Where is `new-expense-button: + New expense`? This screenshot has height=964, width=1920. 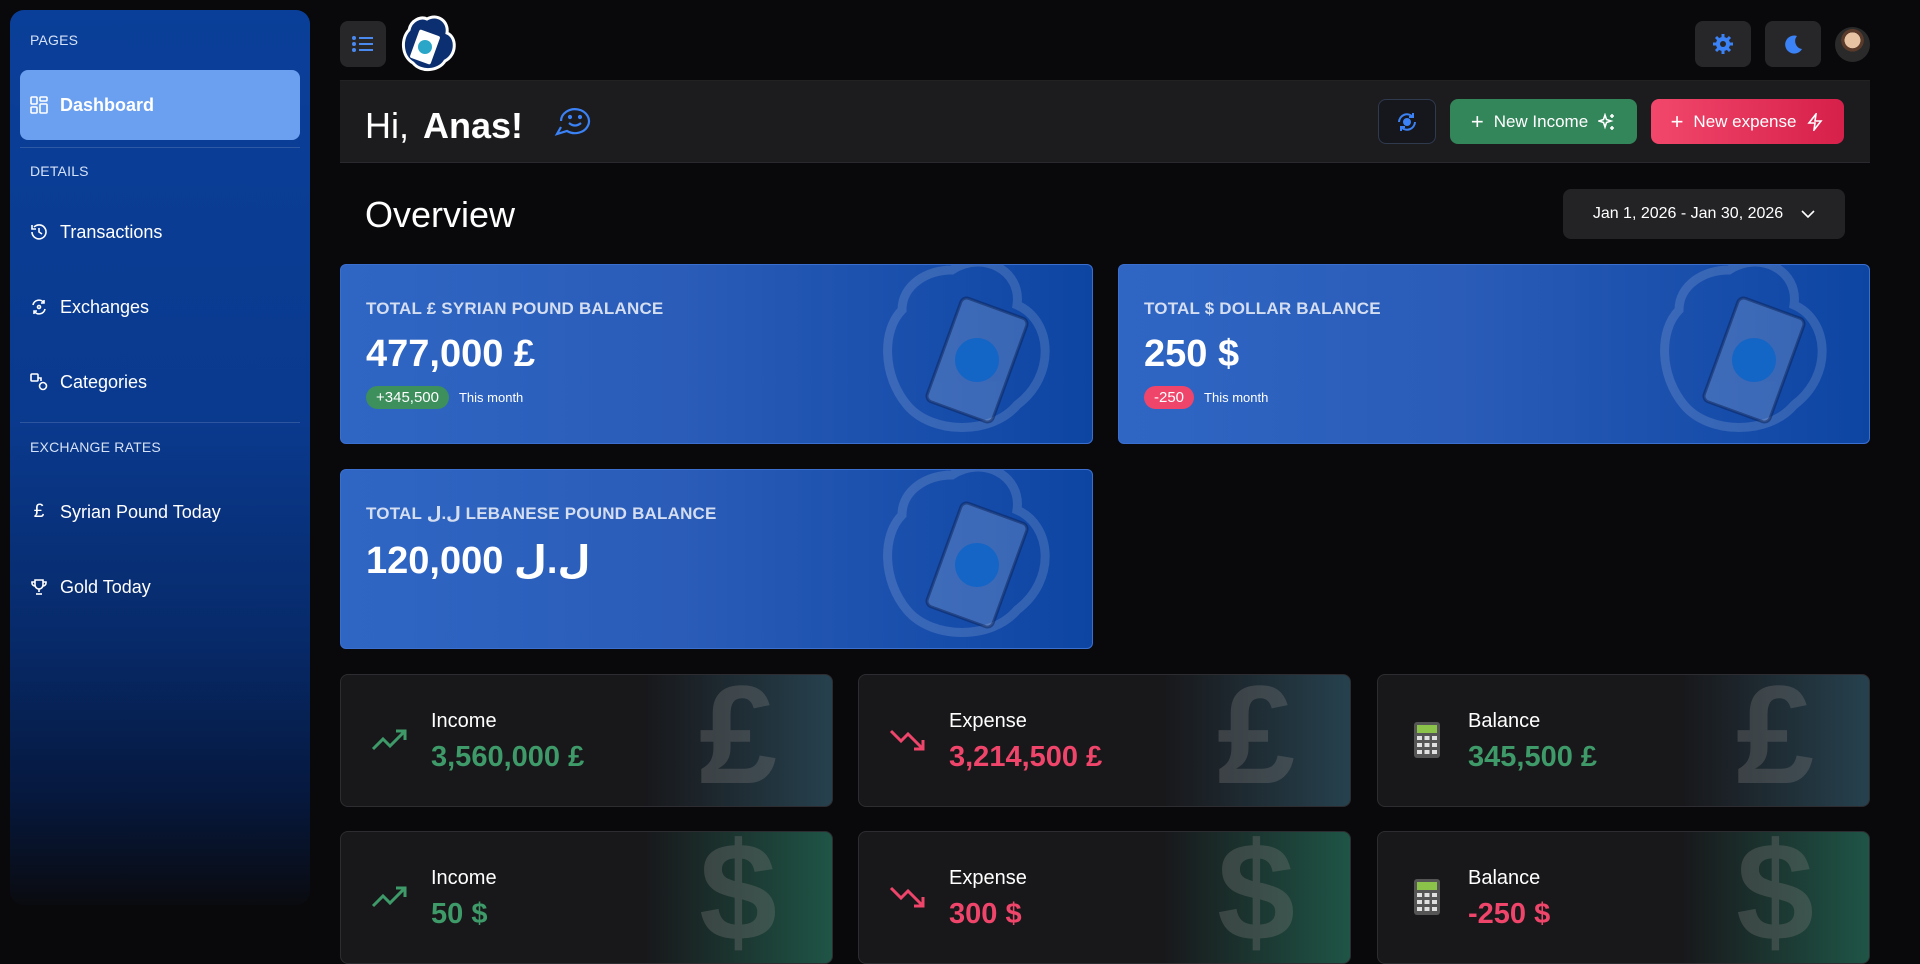
new-expense-button: + New expense is located at coordinates (1747, 121).